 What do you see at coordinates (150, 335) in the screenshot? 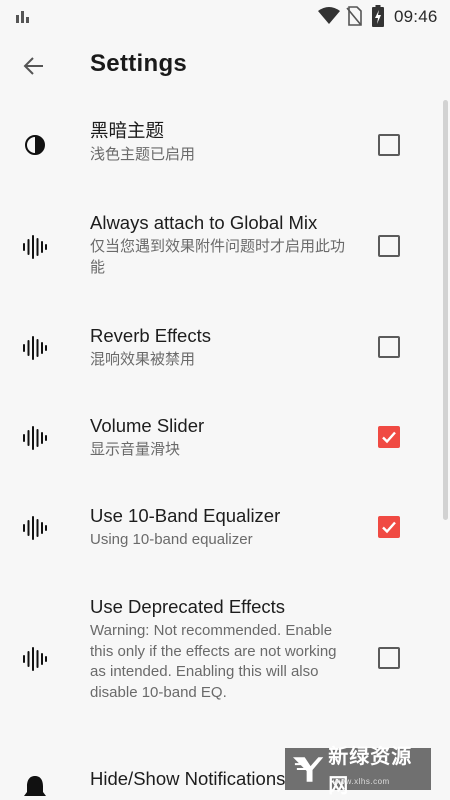
I see `setting-title: Reverb Effects` at bounding box center [150, 335].